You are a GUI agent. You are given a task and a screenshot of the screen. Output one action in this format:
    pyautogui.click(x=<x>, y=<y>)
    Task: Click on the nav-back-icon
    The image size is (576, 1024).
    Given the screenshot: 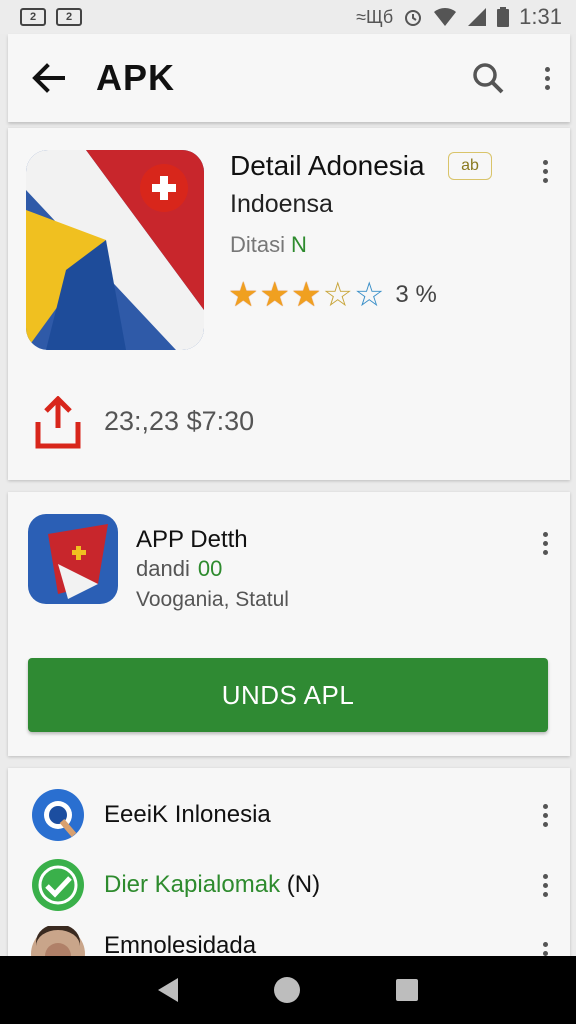 What is the action you would take?
    pyautogui.click(x=168, y=990)
    